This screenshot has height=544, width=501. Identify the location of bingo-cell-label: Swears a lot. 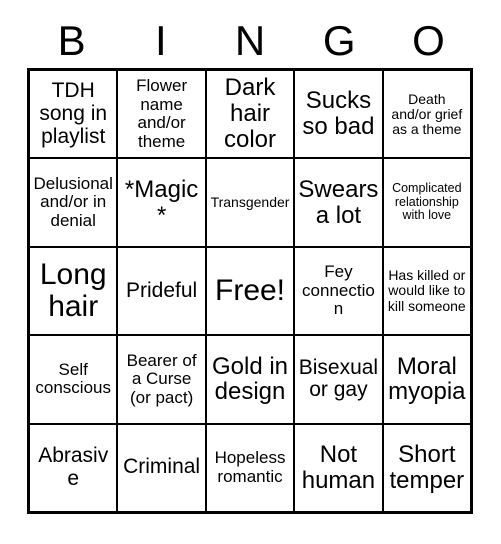
(338, 202).